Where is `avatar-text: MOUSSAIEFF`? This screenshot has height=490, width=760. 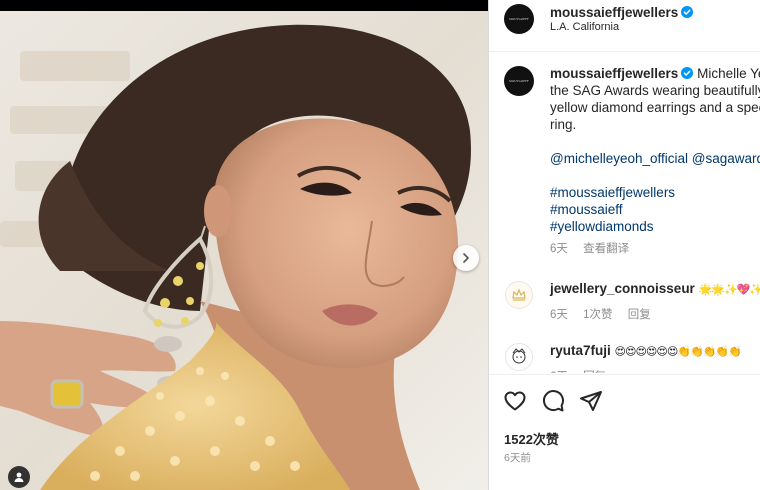
avatar-text: MOUSSAIEFF is located at coordinates (519, 19).